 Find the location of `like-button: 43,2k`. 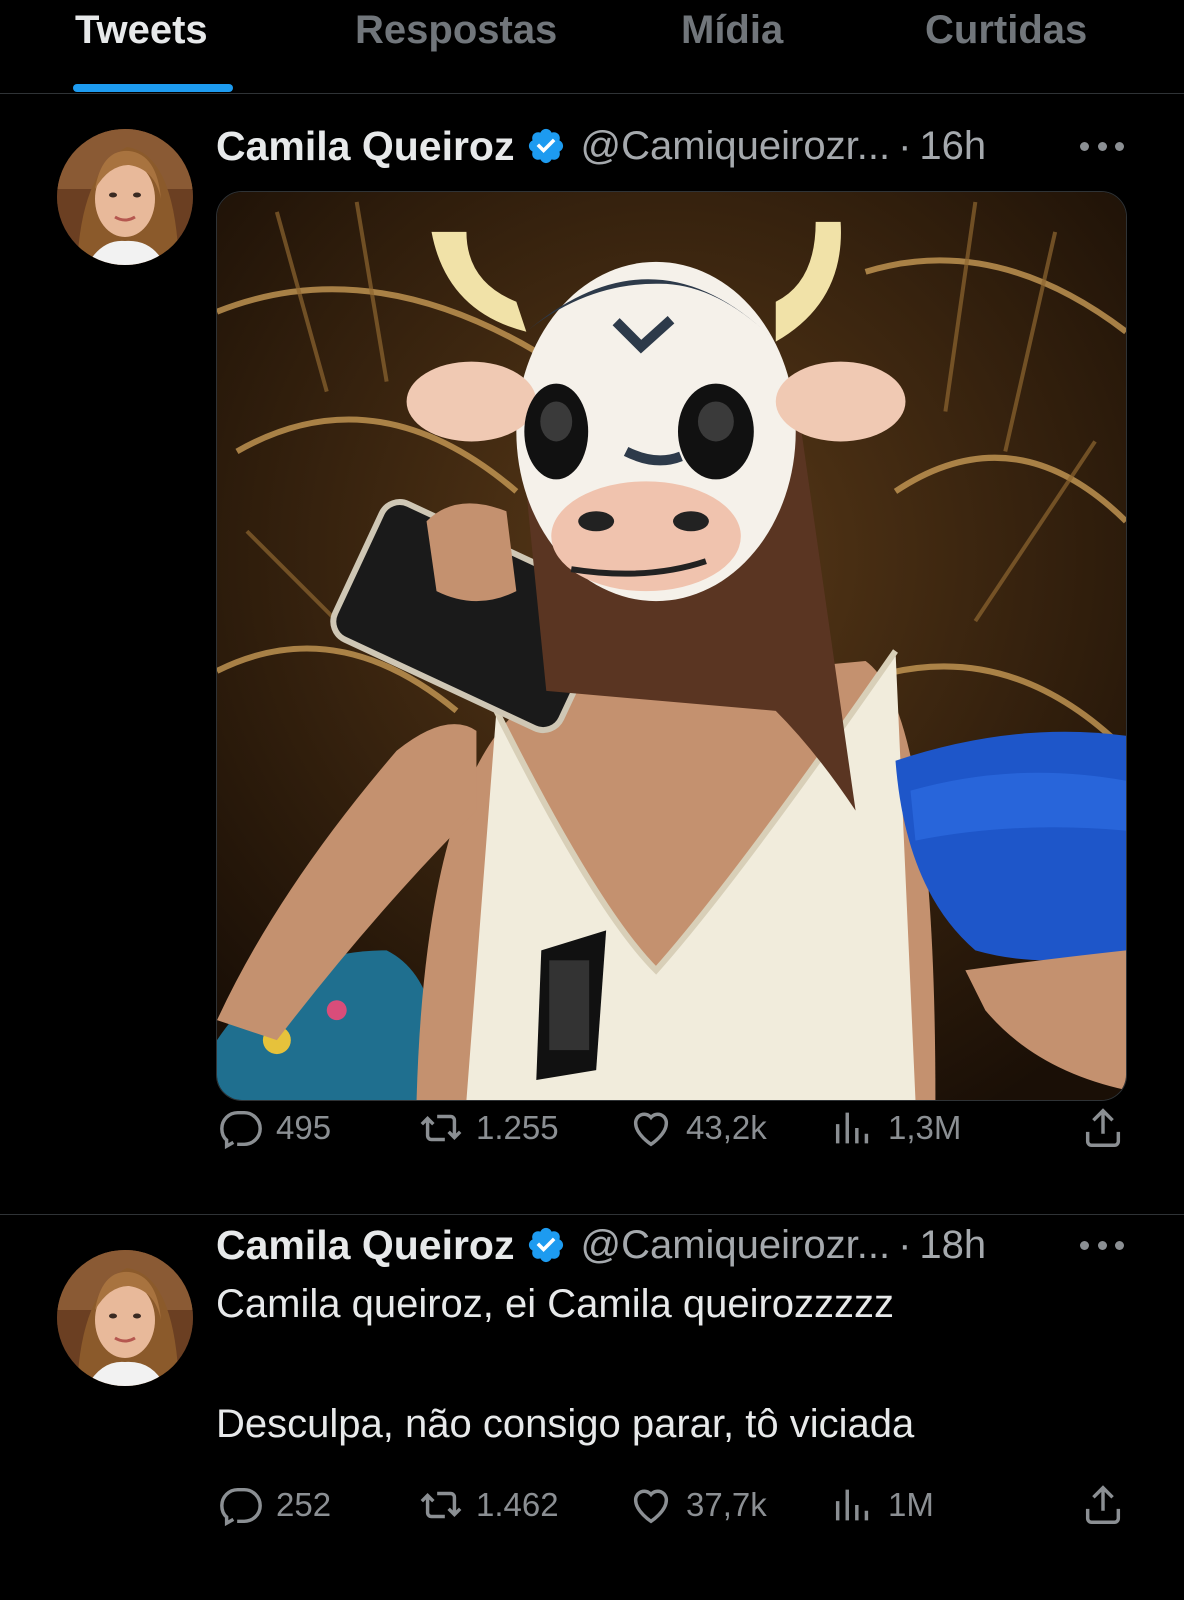

like-button: 43,2k is located at coordinates (697, 1128).